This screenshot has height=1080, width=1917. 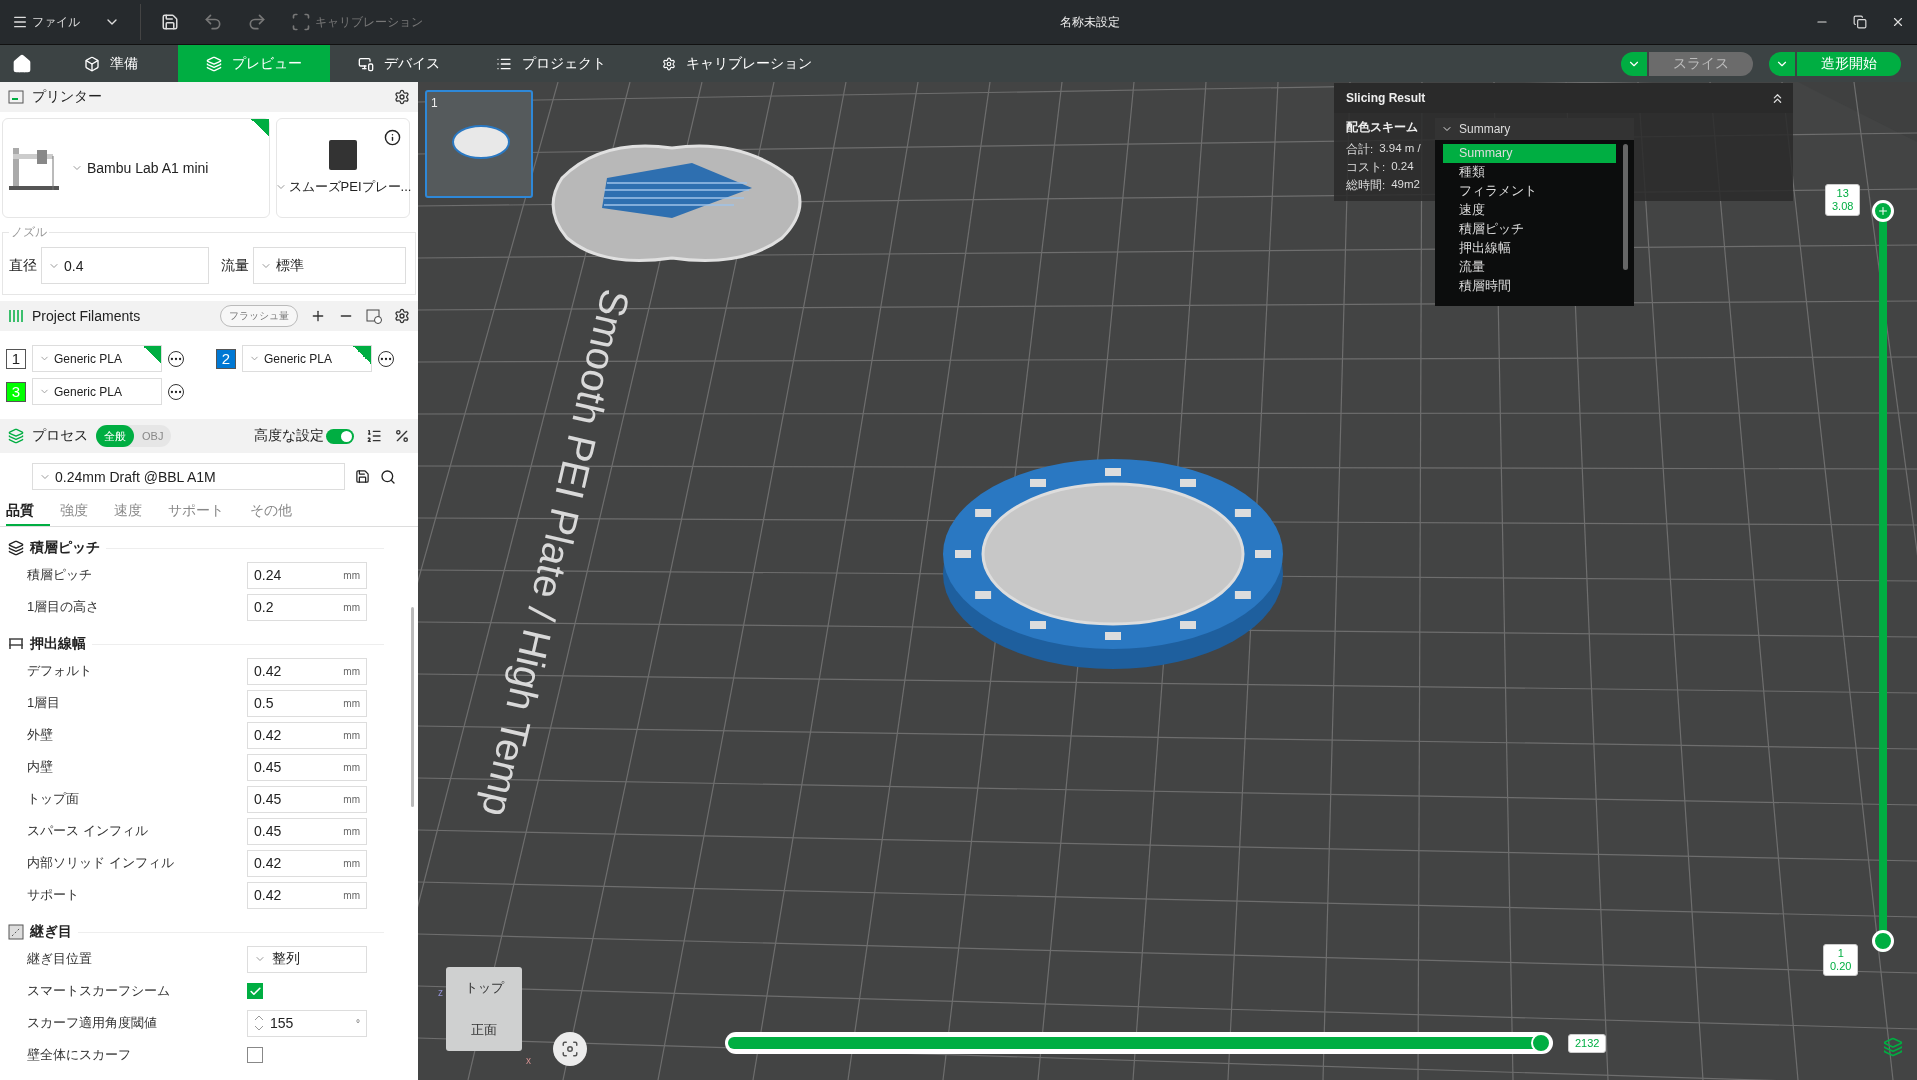 I want to click on setting-label: スパース インフィル, so click(x=88, y=831).